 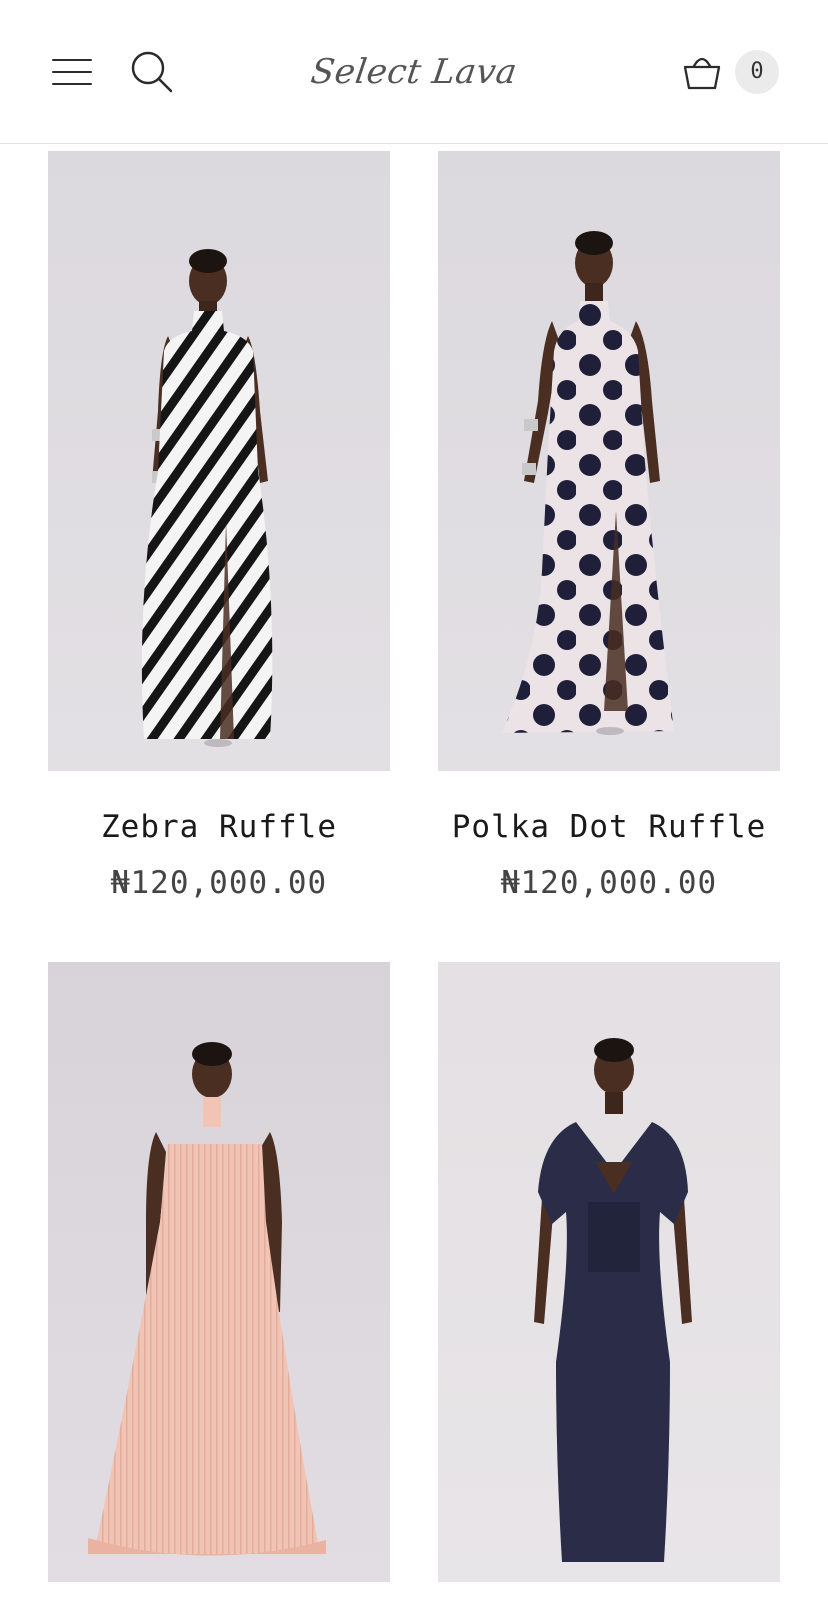 I want to click on brand-logo: Select Lava, so click(x=414, y=72).